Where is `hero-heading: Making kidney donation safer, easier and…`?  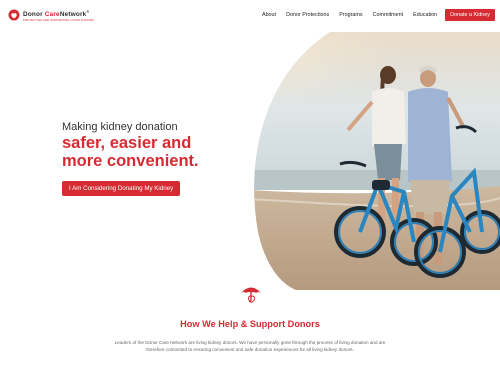
hero-heading: Making kidney donation safer, easier and… is located at coordinates (157, 145).